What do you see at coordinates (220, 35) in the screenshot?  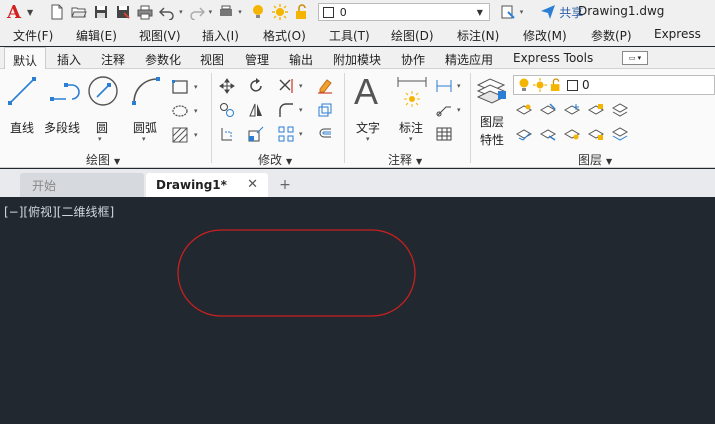 I see `menu-insert: 插入(I)` at bounding box center [220, 35].